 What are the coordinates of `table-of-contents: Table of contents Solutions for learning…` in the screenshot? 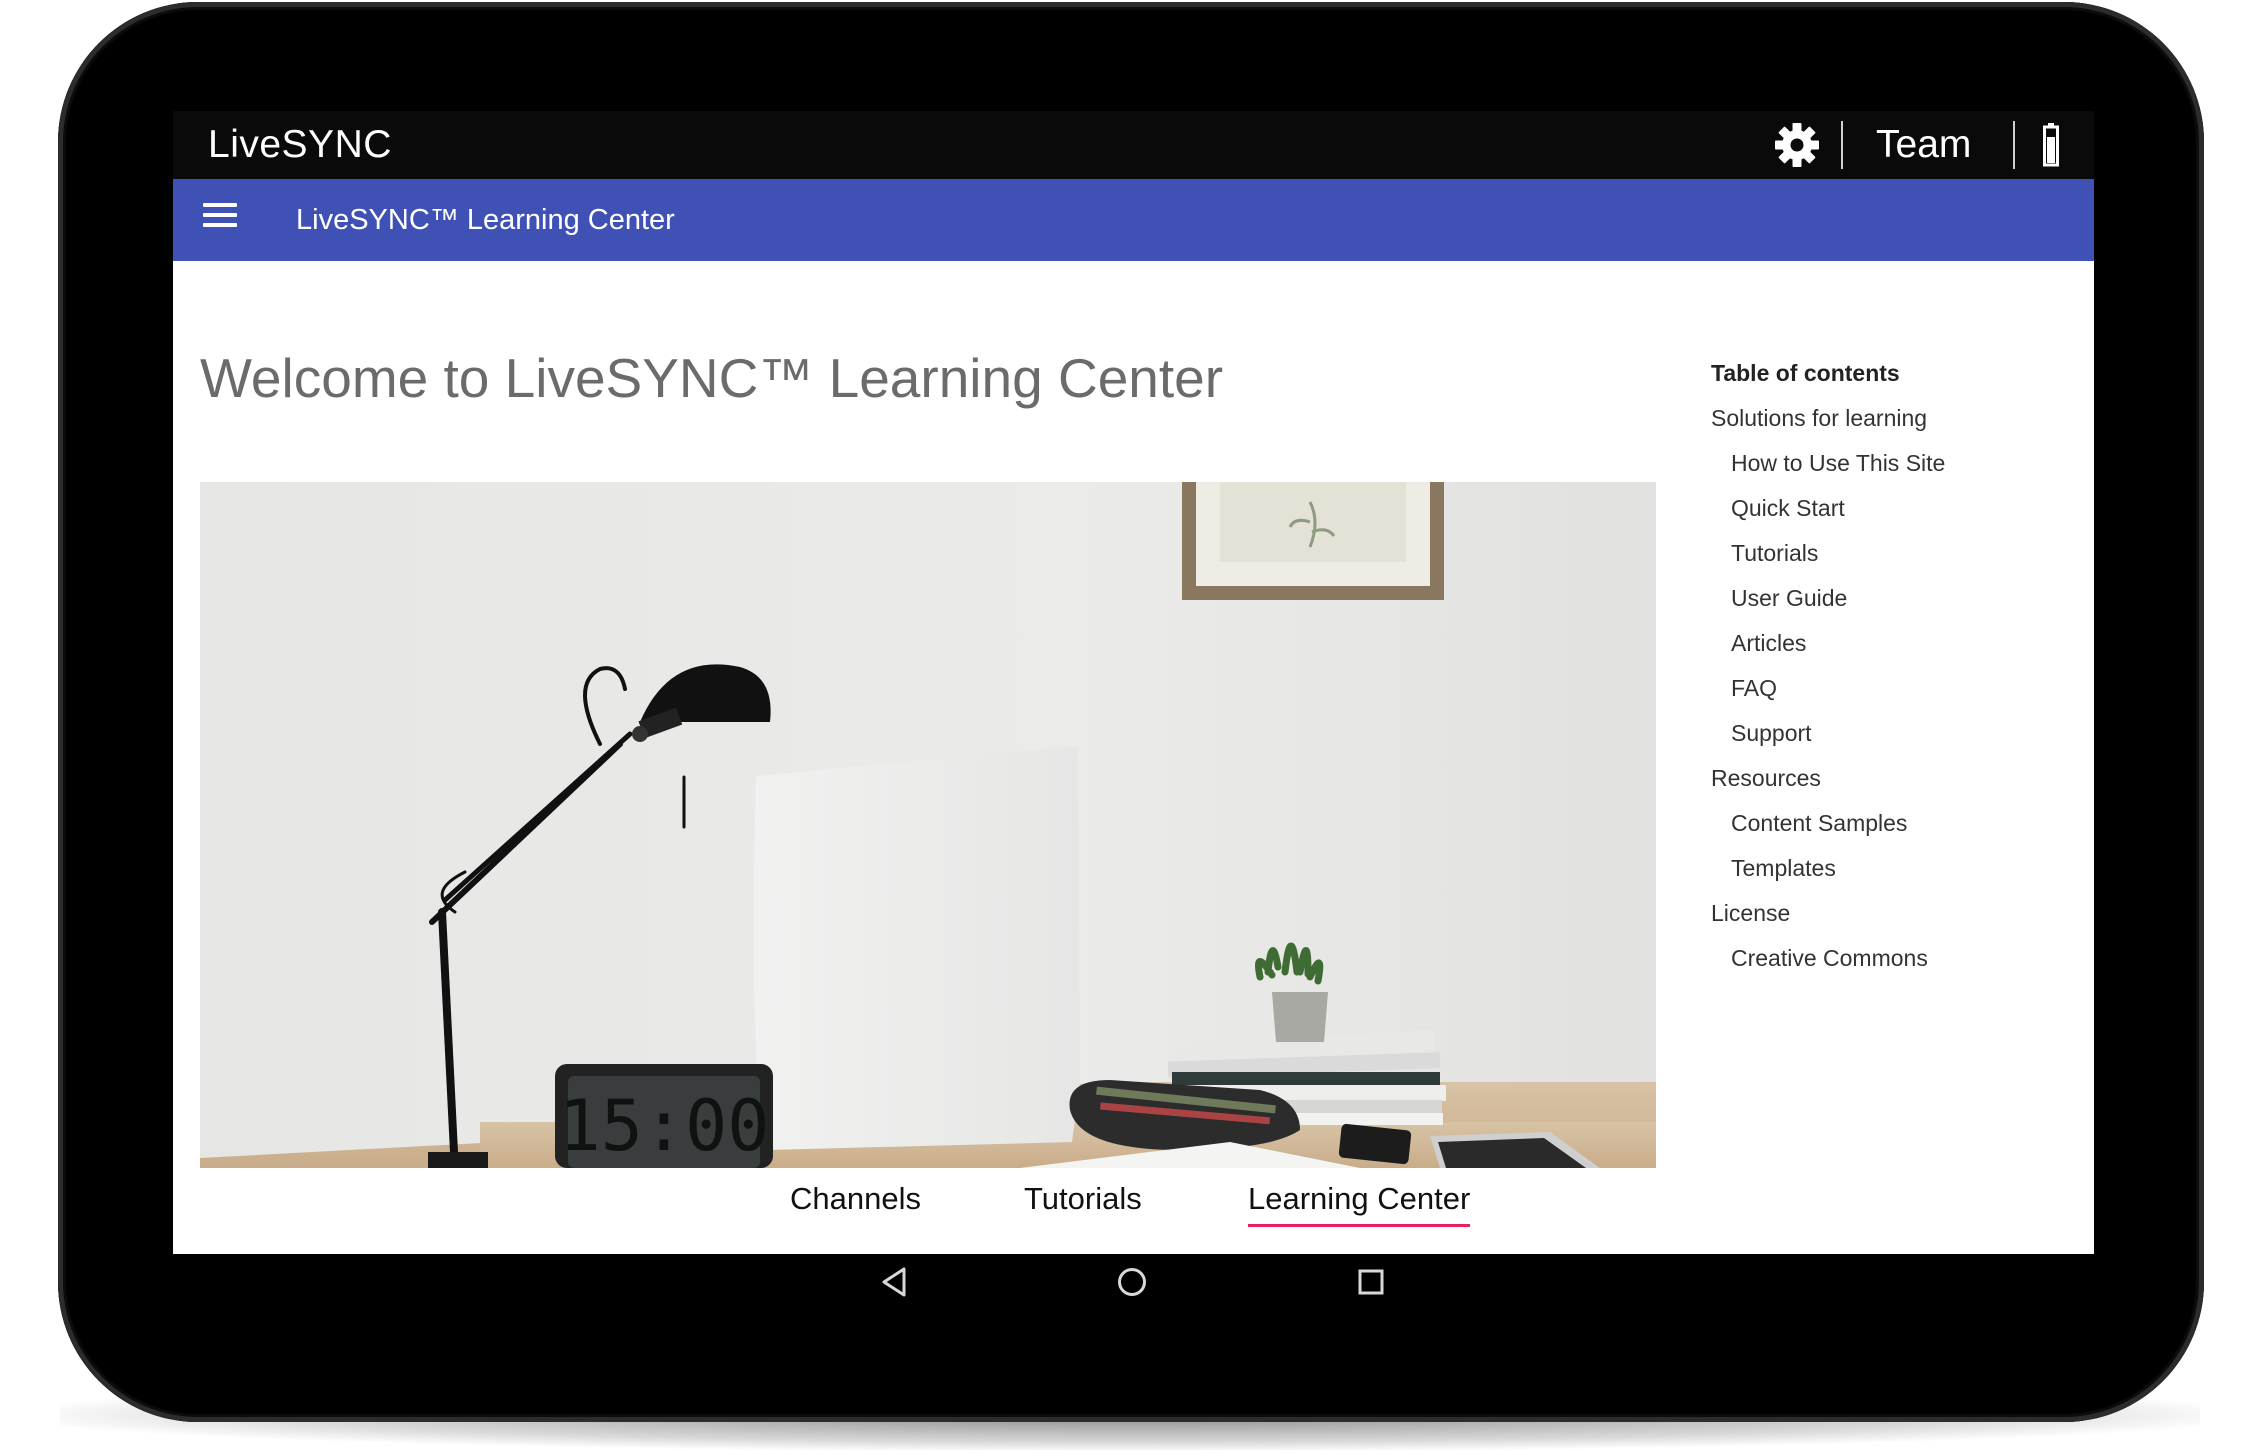 It's located at (1901, 666).